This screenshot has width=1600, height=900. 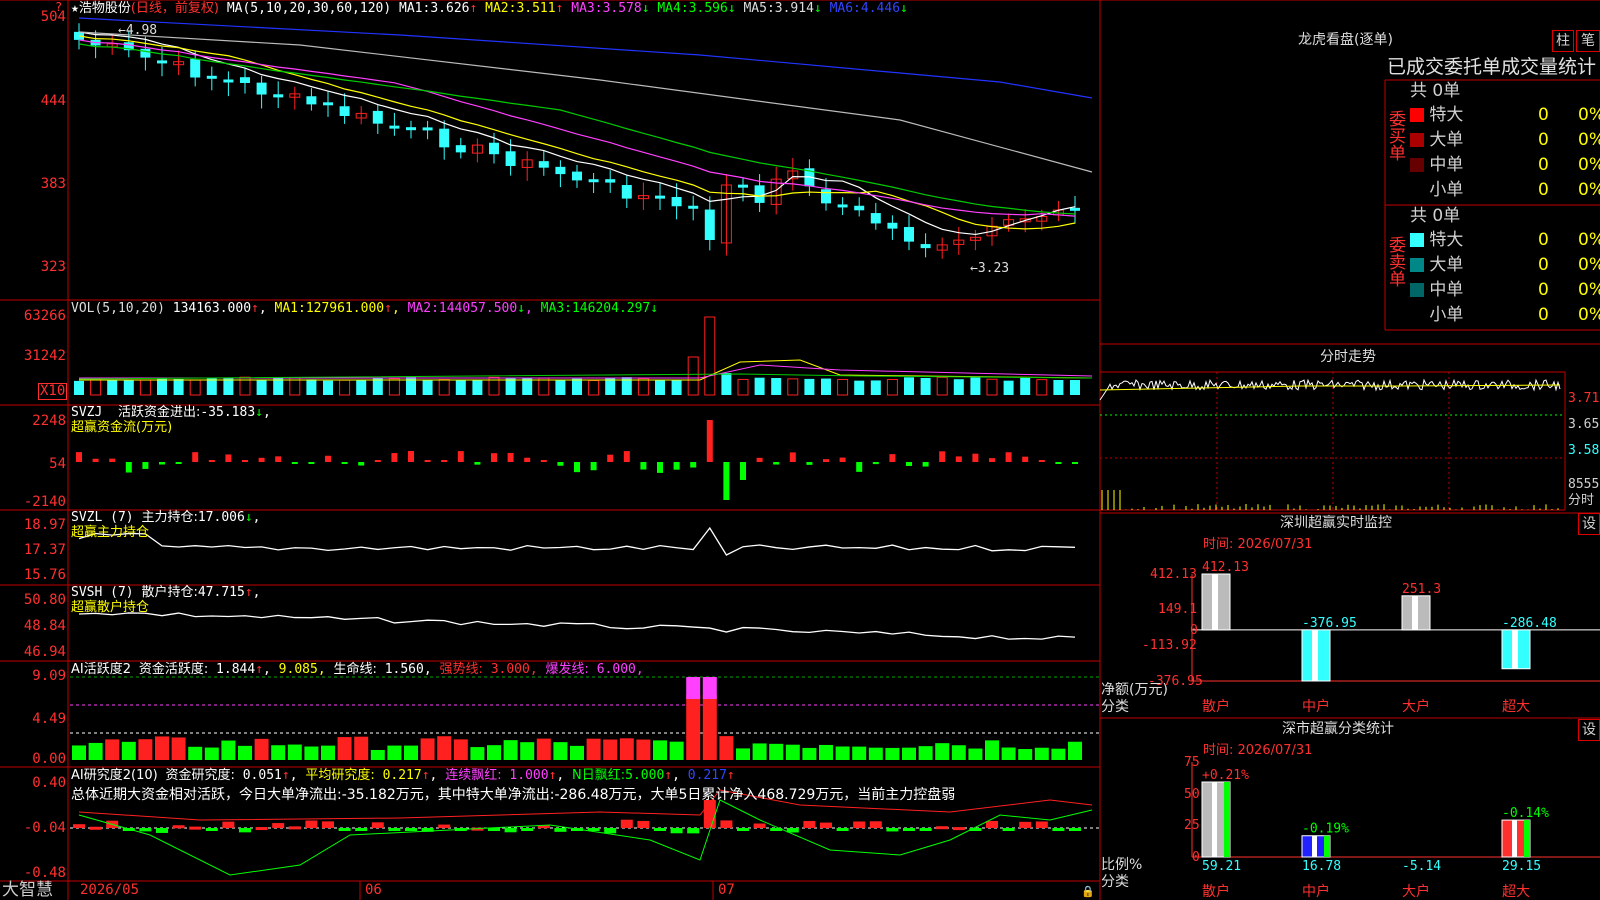 I want to click on svzj-axis-top: 2248, so click(x=49, y=421).